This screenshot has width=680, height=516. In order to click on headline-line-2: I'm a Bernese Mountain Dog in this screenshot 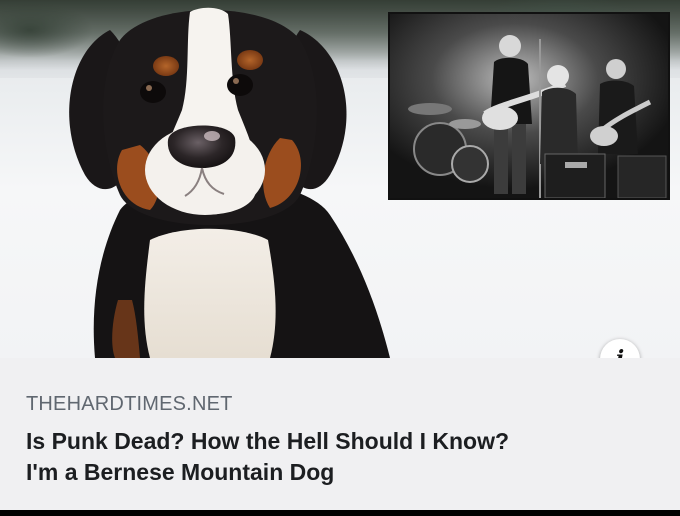, I will do `click(180, 472)`.